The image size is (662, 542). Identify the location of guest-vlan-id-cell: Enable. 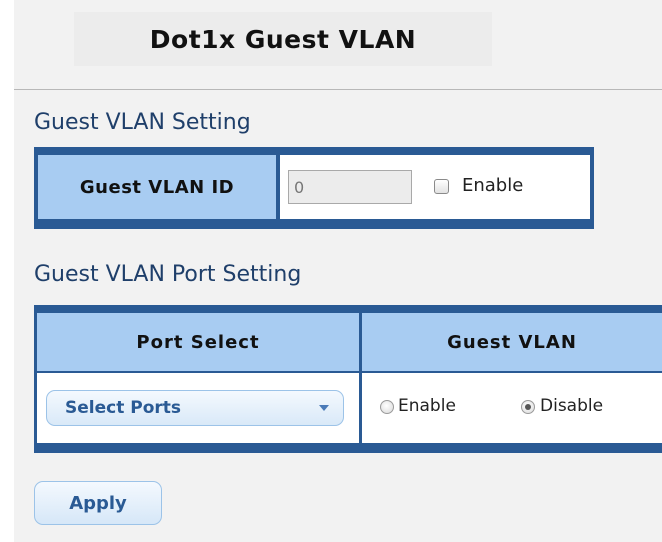
(435, 187).